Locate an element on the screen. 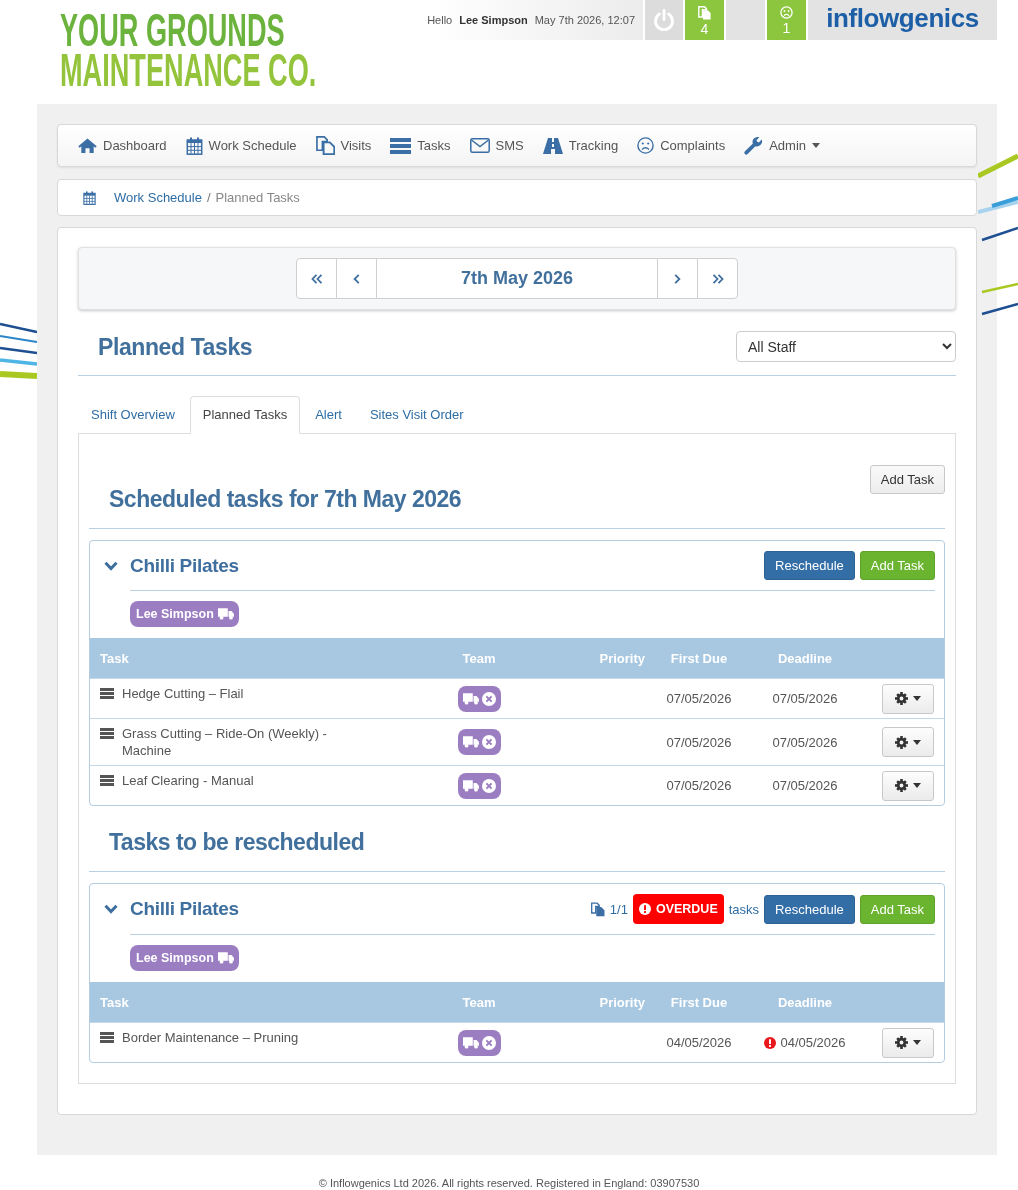 This screenshot has height=1190, width=1018. nav-link: Dashboard is located at coordinates (122, 145).